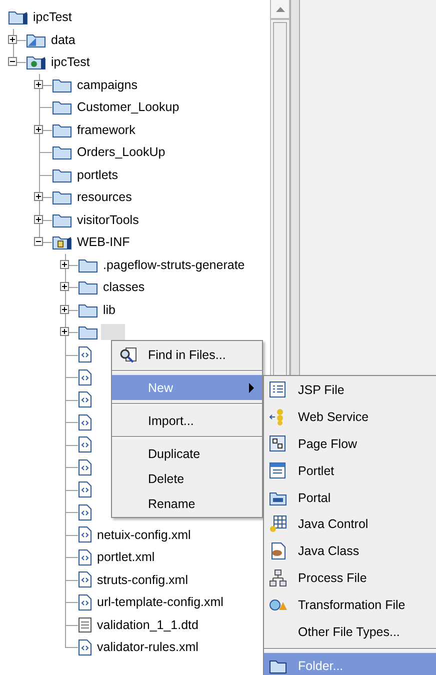  What do you see at coordinates (104, 197) in the screenshot?
I see `tree-item: resources` at bounding box center [104, 197].